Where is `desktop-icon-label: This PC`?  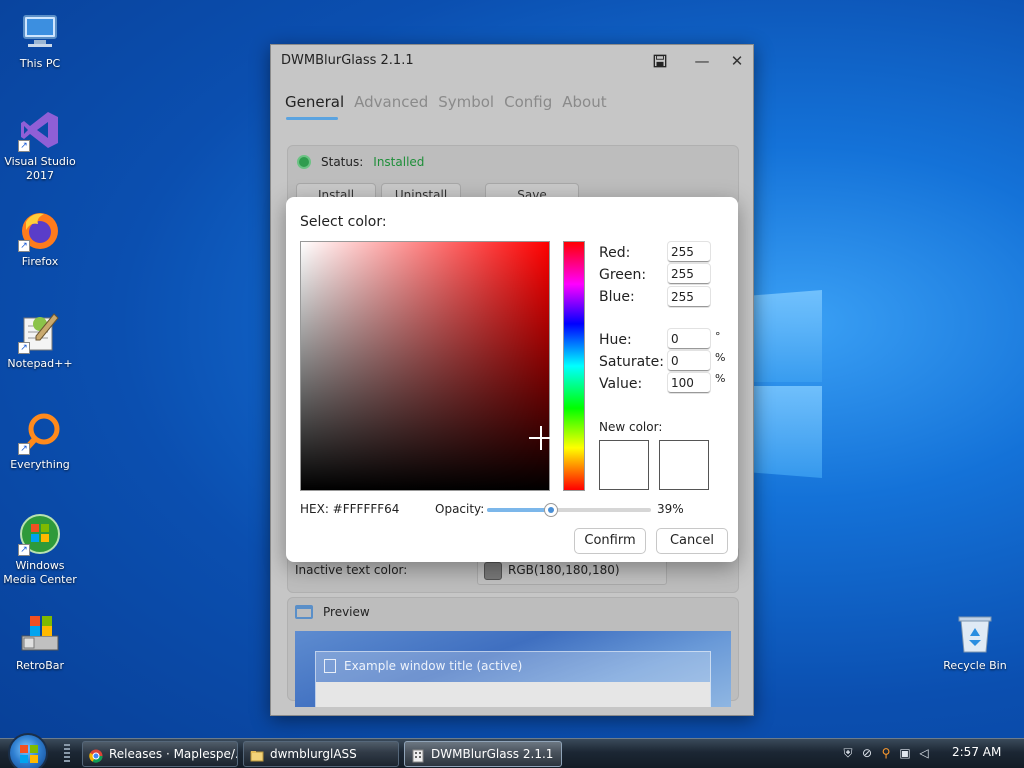 desktop-icon-label: This PC is located at coordinates (40, 63).